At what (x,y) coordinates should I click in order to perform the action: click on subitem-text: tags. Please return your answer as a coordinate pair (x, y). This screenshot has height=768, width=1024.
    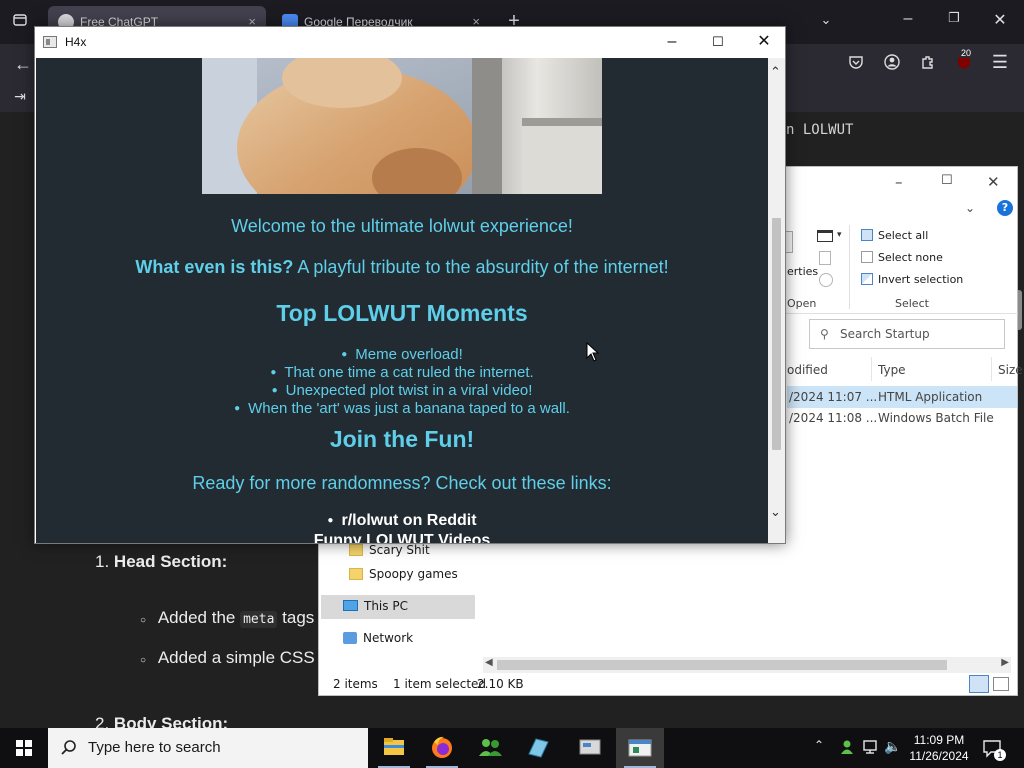
    Looking at the image, I should click on (298, 617).